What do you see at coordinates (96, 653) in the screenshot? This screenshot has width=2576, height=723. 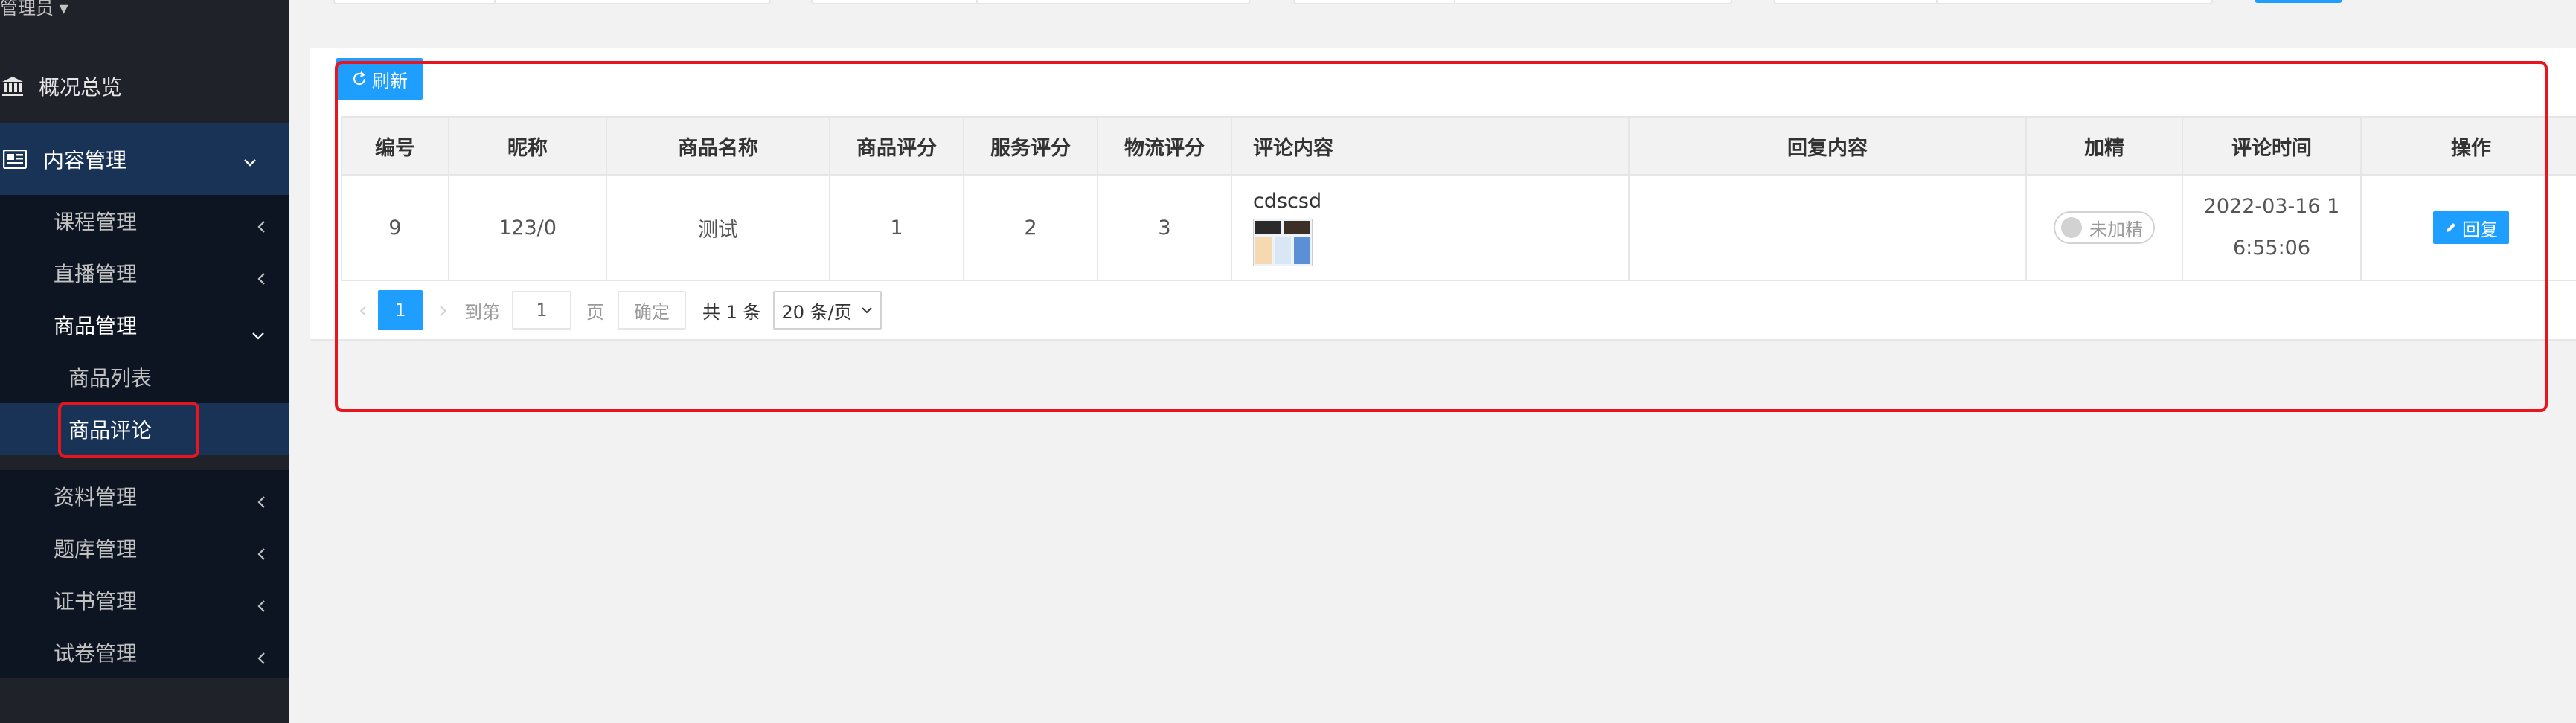 I see `sidebar-item-label: 试卷管理` at bounding box center [96, 653].